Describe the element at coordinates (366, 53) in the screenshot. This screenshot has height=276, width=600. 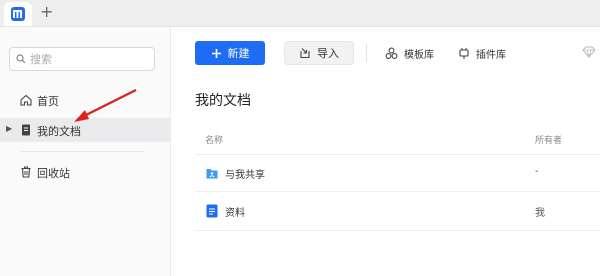
I see `toolbar-separator` at that location.